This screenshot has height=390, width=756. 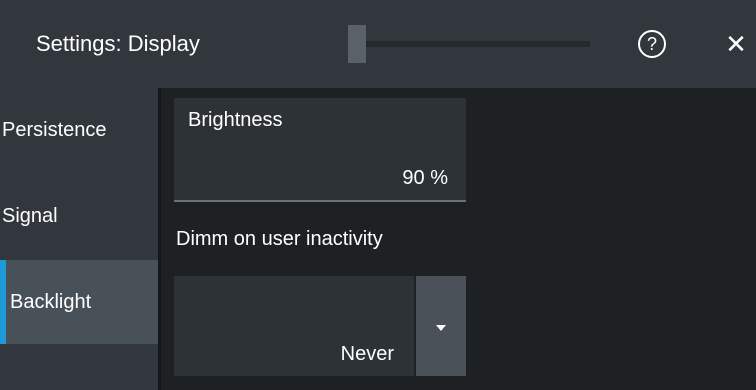 I want to click on dimm-select-value: Never, so click(x=367, y=354).